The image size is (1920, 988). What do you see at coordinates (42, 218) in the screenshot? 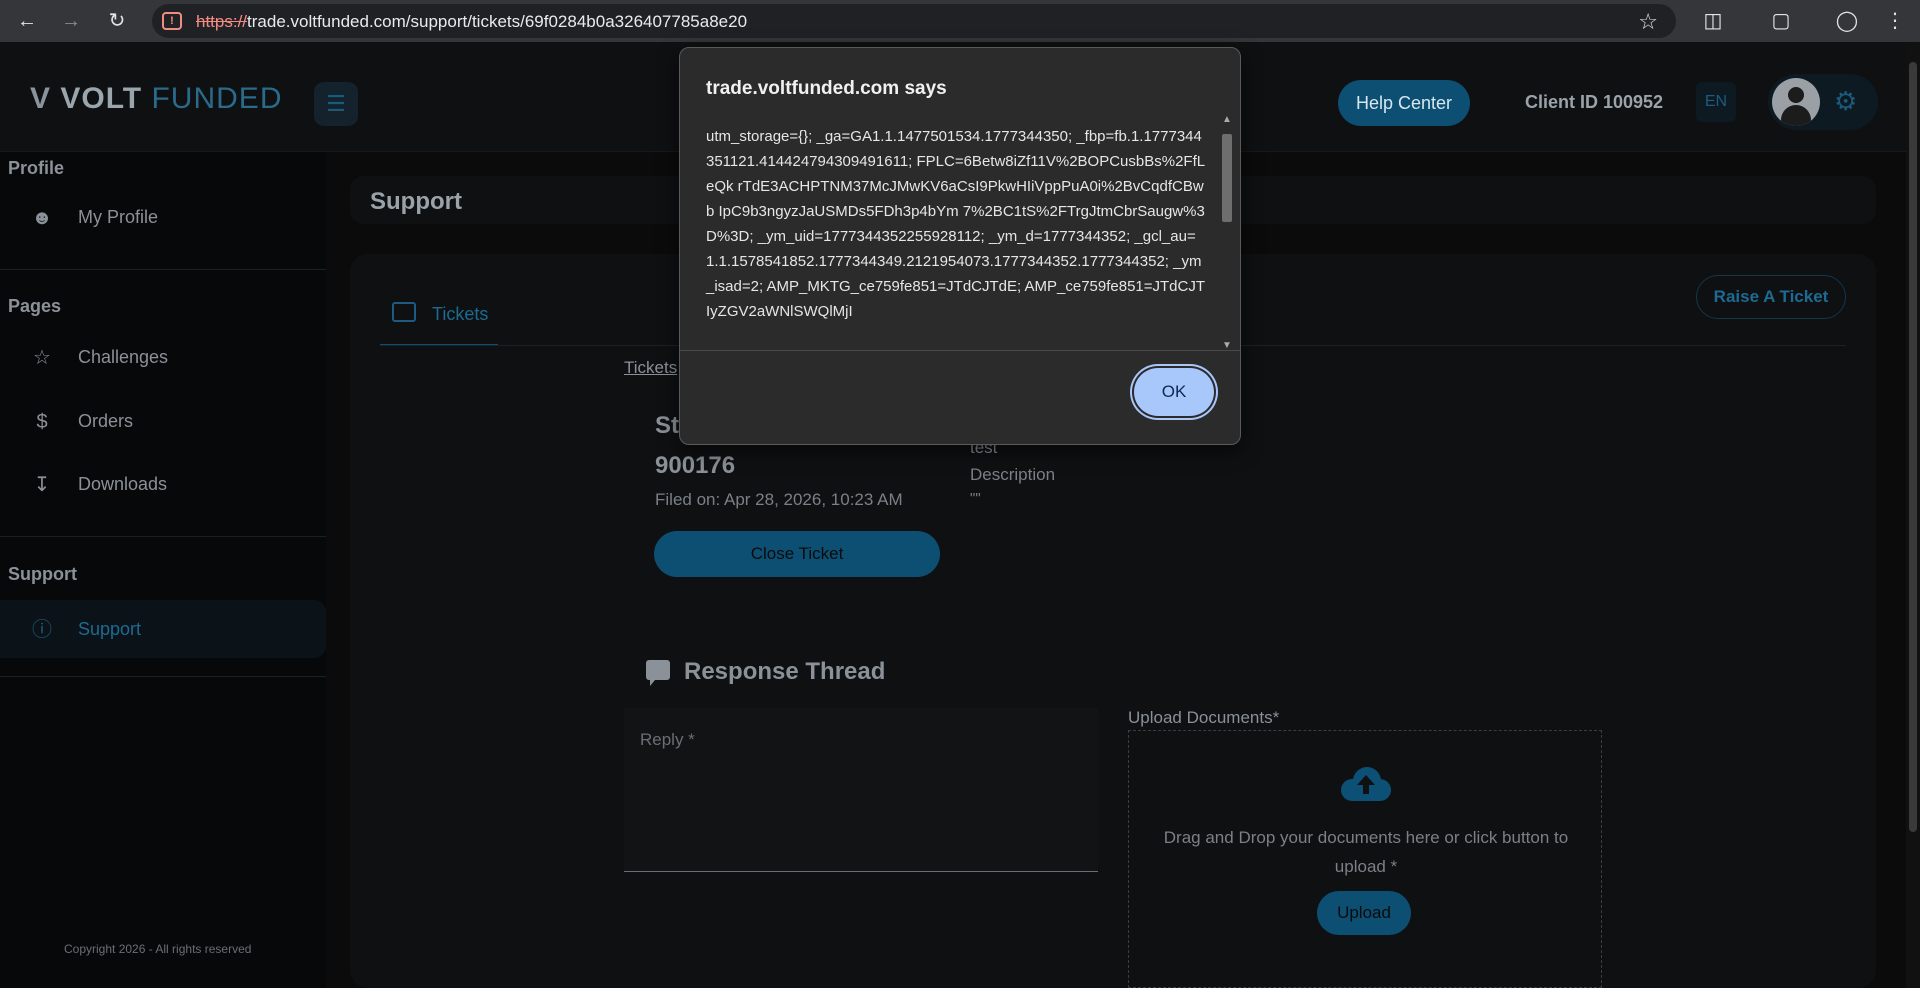
I see `user-circle-icon: ☻` at bounding box center [42, 218].